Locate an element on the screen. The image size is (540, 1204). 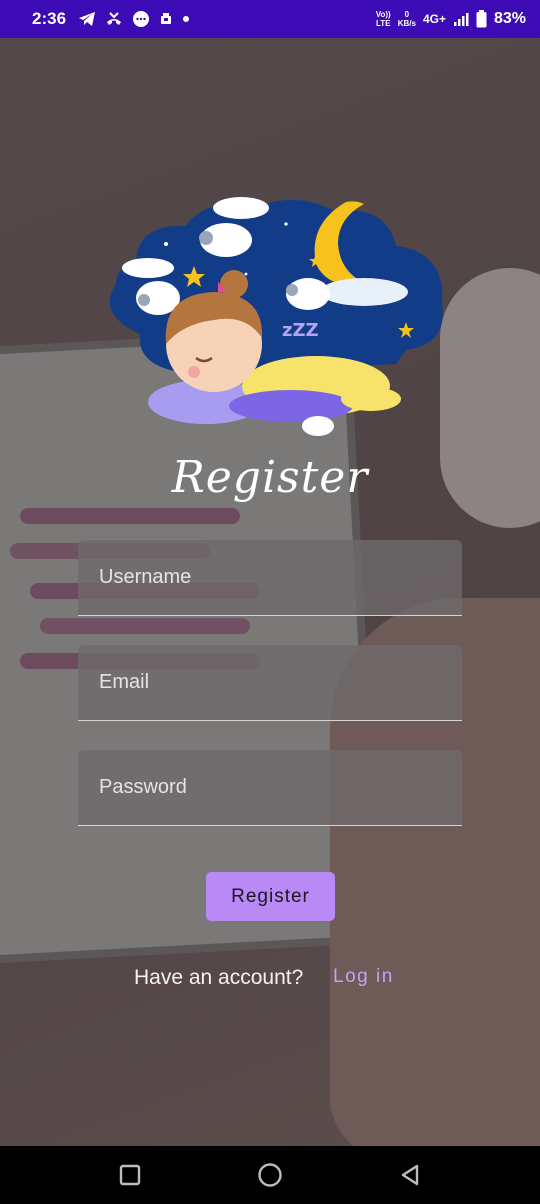
signal-icon is located at coordinates (461, 19).